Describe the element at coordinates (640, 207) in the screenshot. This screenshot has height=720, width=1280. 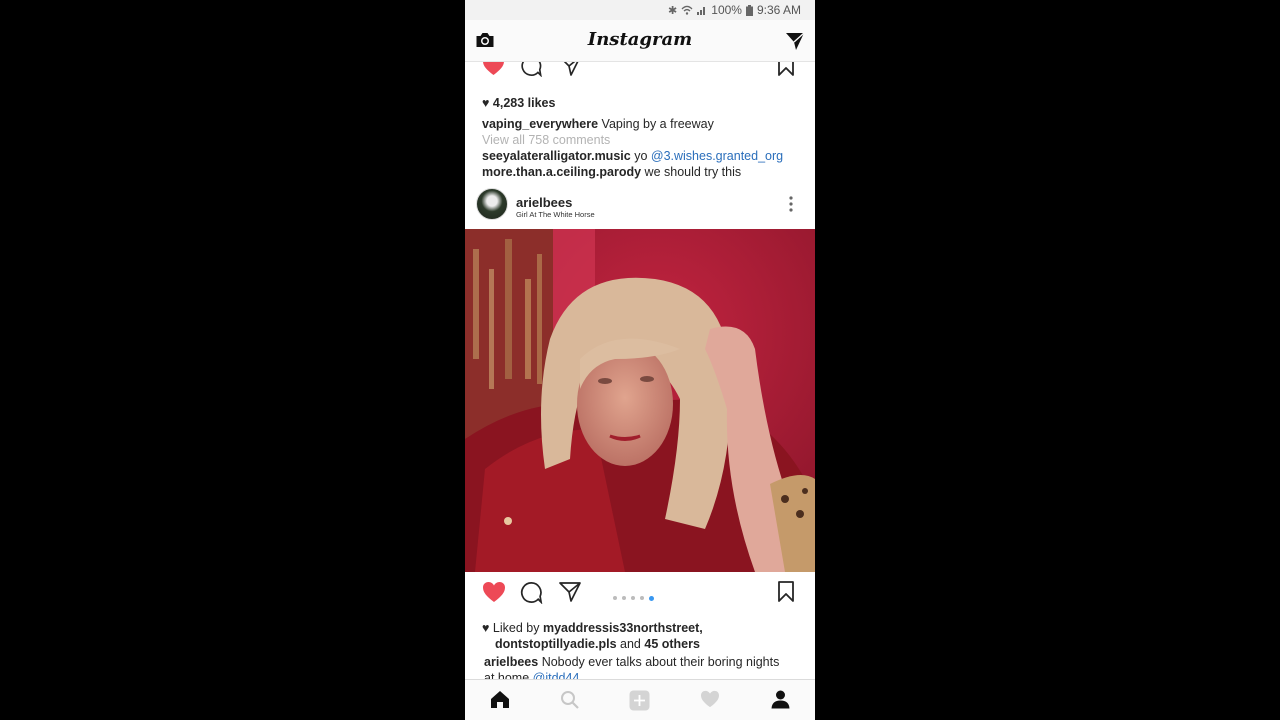
I see `post-header: arielbees Girl At The White Horse` at that location.